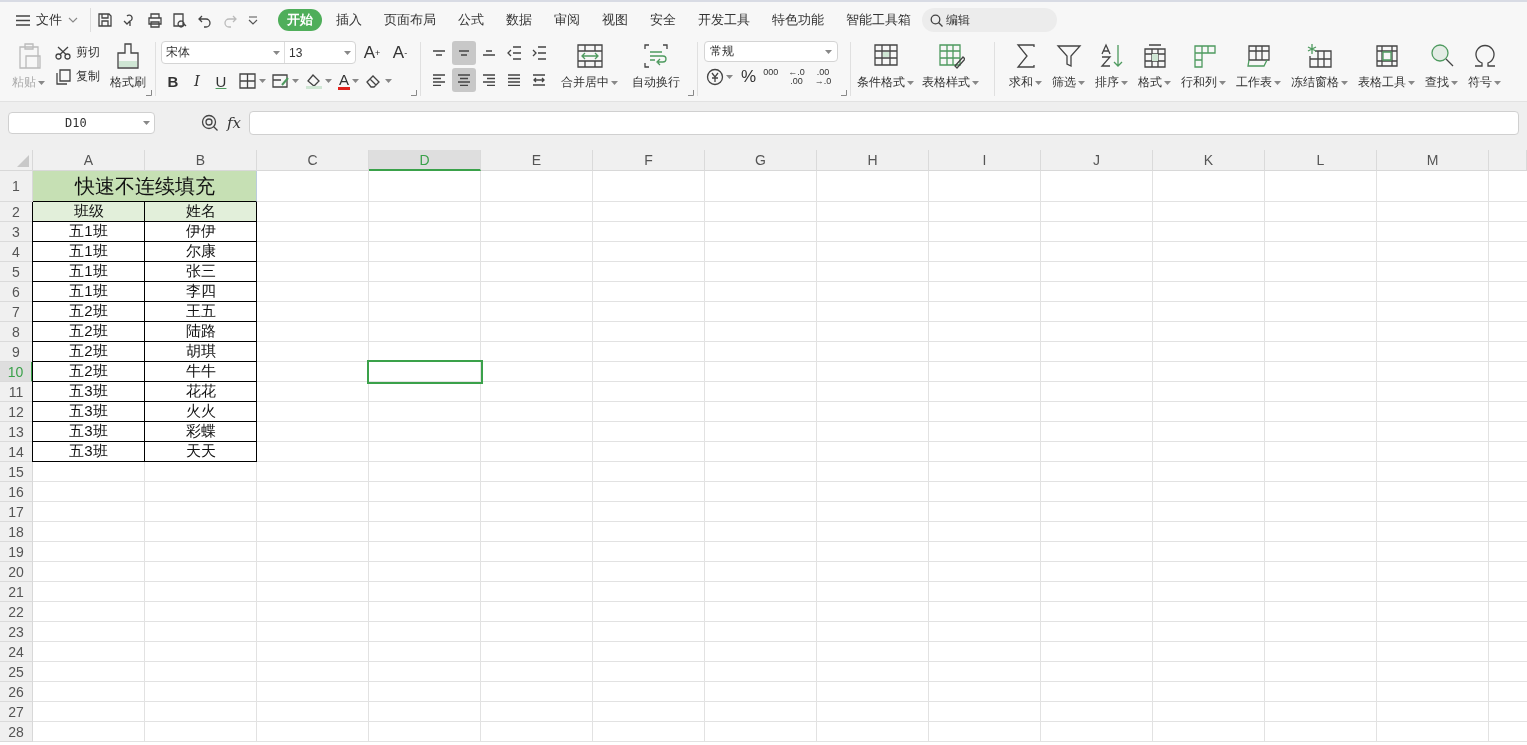 The image size is (1527, 745). Describe the element at coordinates (16, 472) in the screenshot. I see `row-header: 15` at that location.